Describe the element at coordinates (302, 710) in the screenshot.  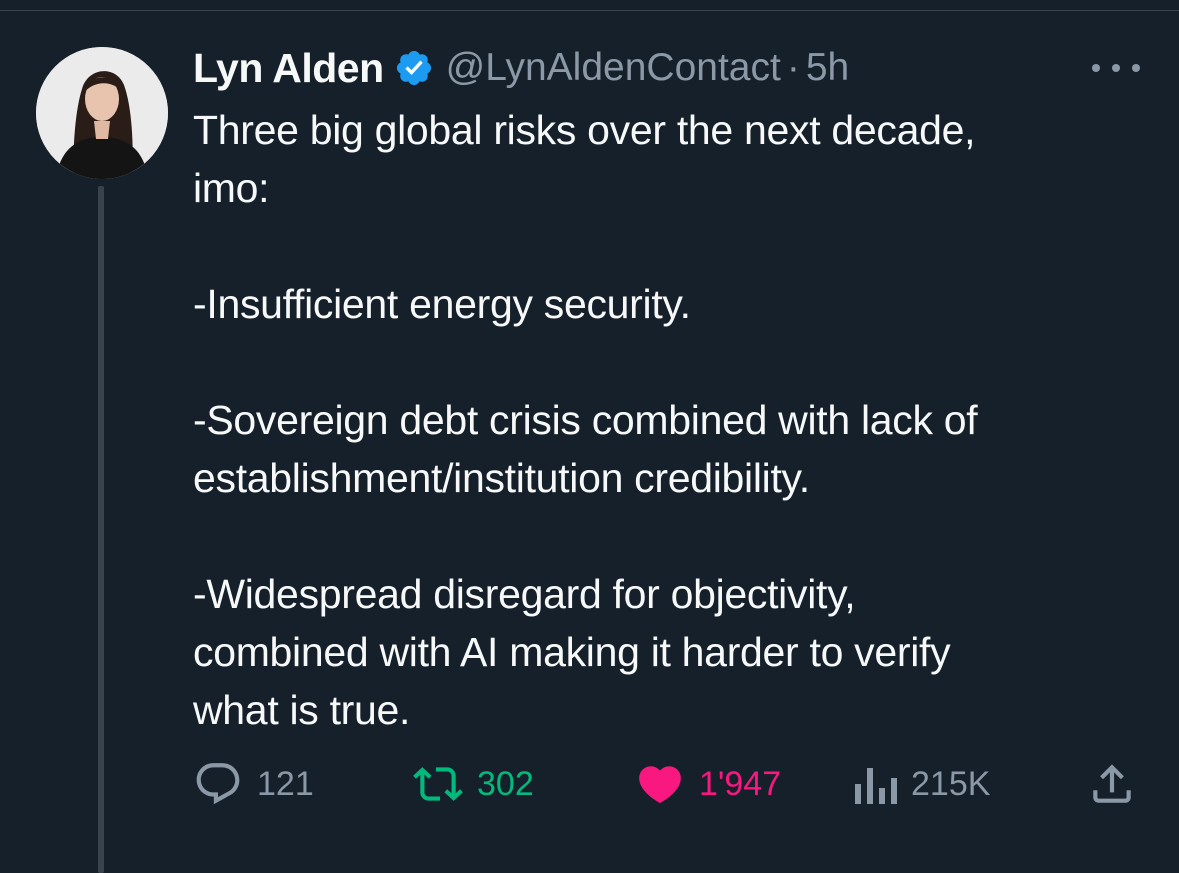
I see `tweet-line: what is true.` at that location.